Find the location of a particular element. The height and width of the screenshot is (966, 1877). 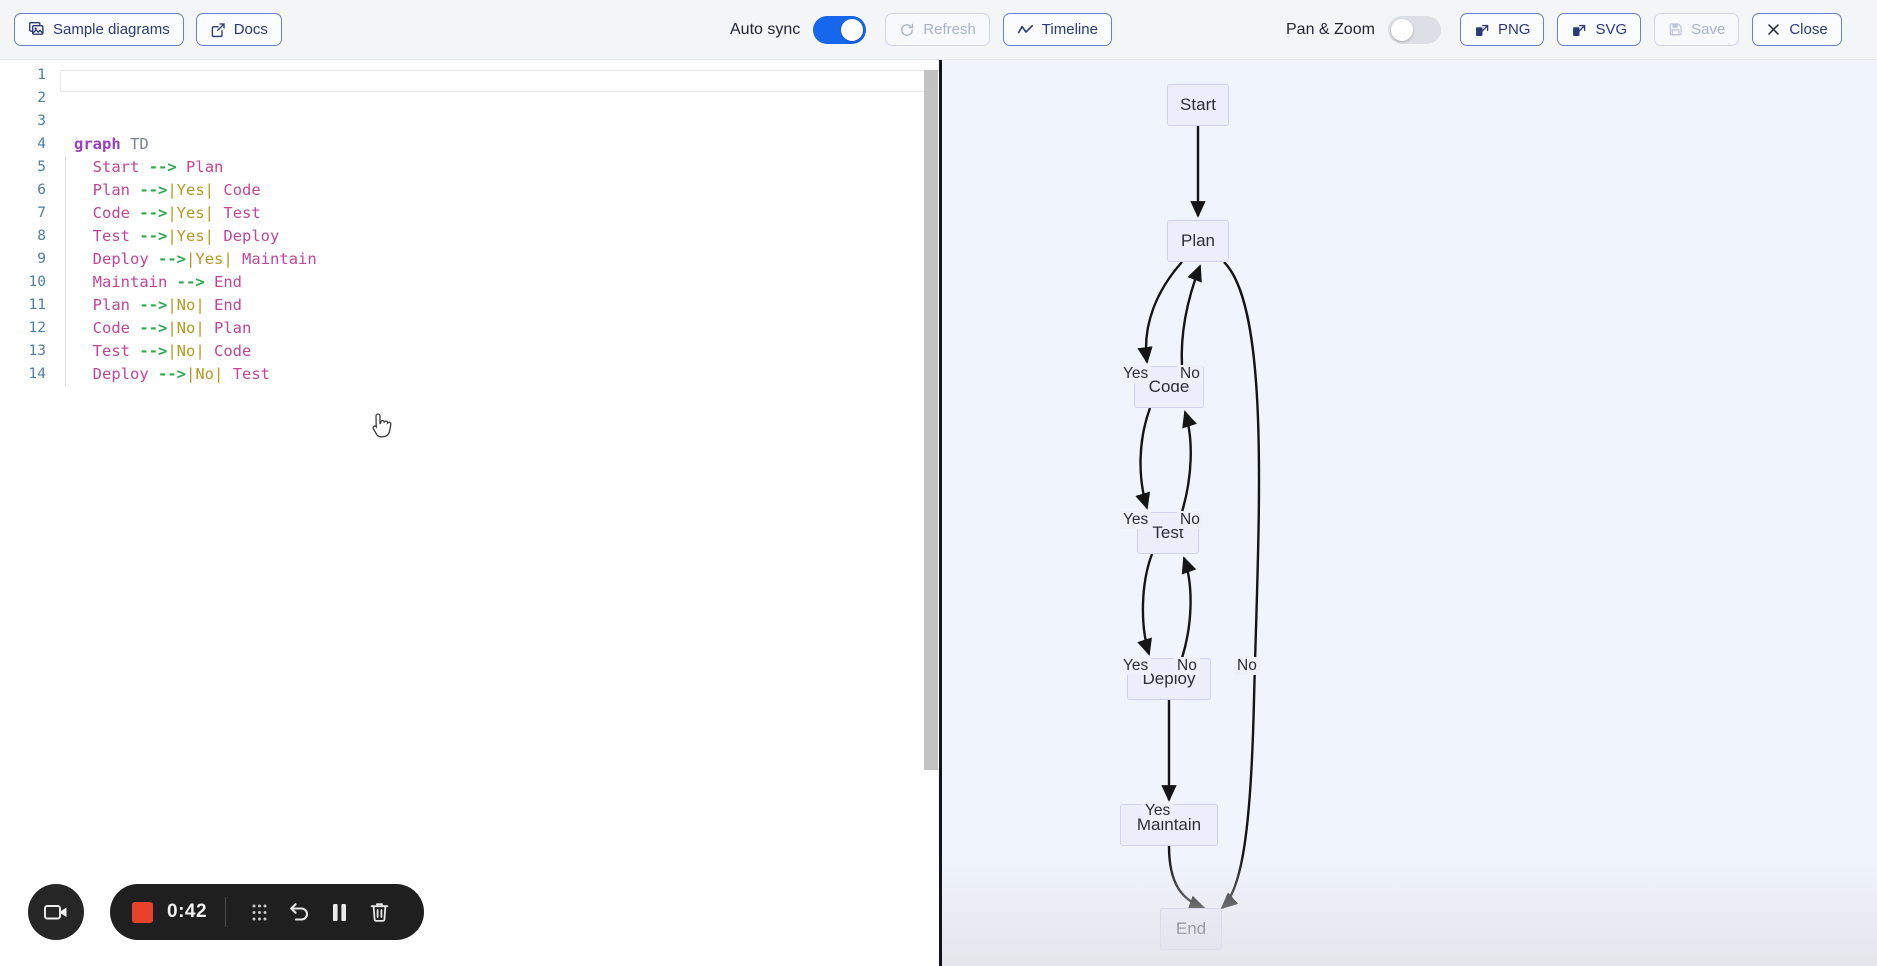

code-line-text: Test -->|No| Code is located at coordinates (149, 351).